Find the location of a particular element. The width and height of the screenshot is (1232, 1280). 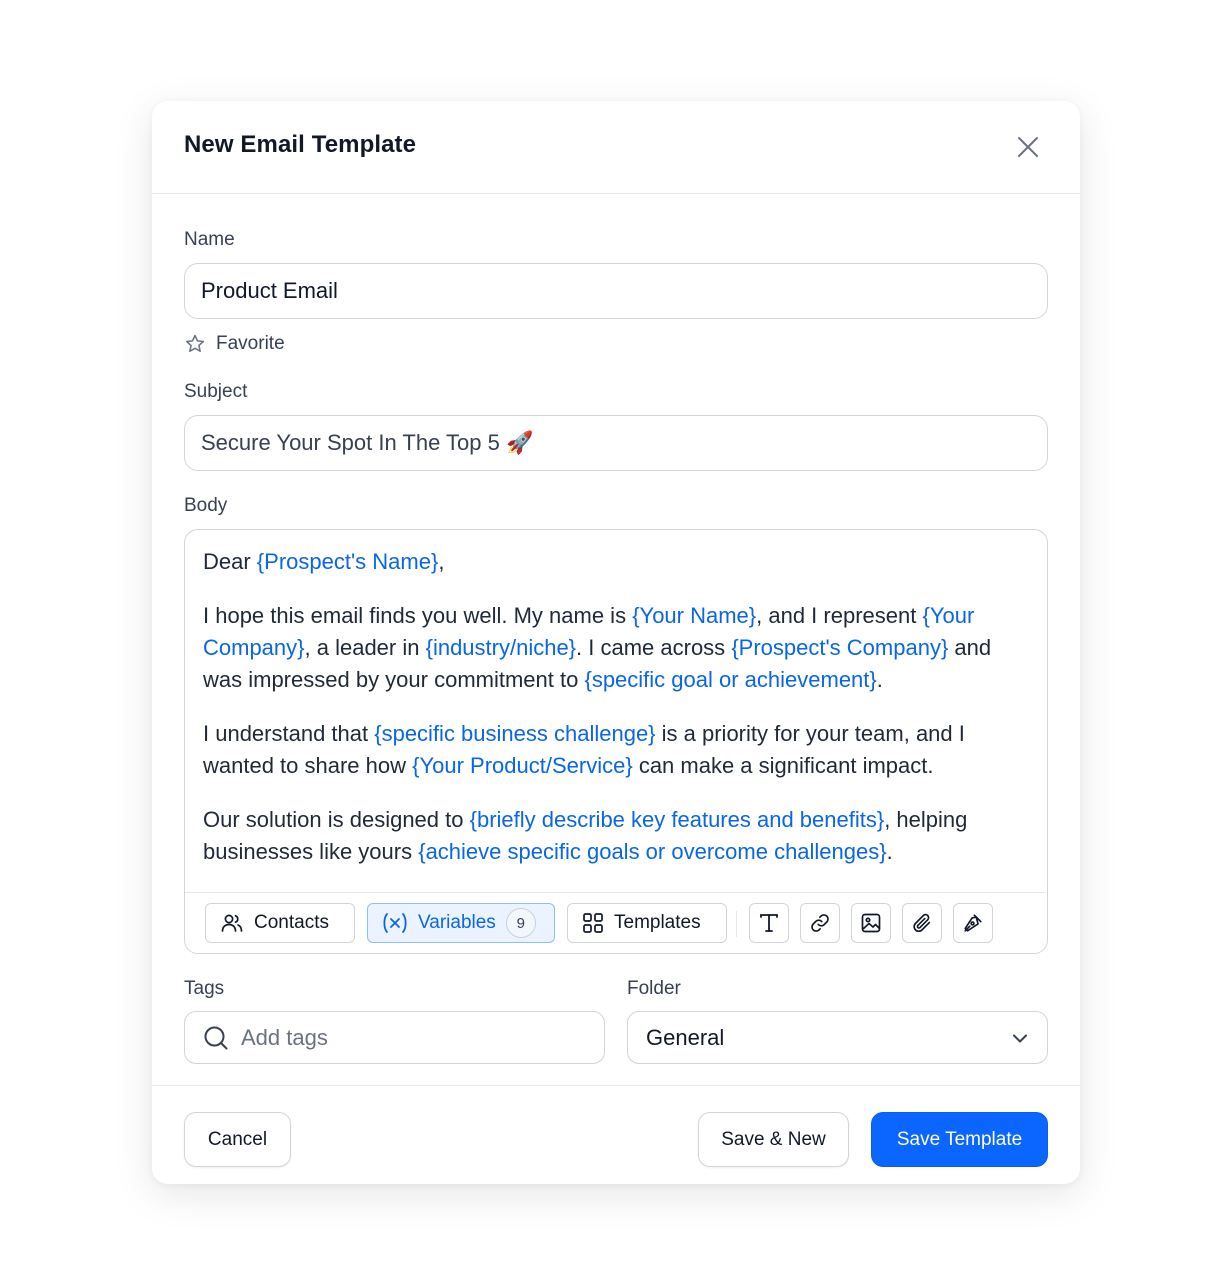

body-text-run: , a leader in is located at coordinates (365, 647).